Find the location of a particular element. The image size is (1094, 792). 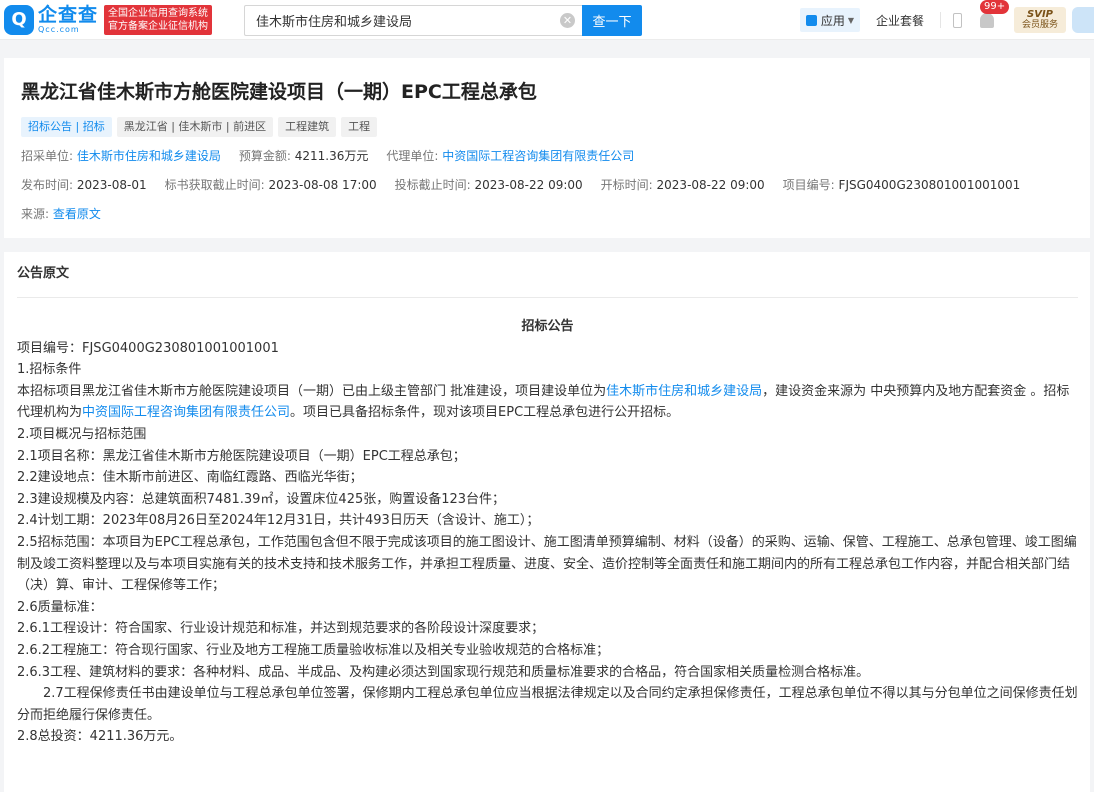

tag-region: 黑龙江省 | 佳木斯市 | 前进区 is located at coordinates (195, 127).